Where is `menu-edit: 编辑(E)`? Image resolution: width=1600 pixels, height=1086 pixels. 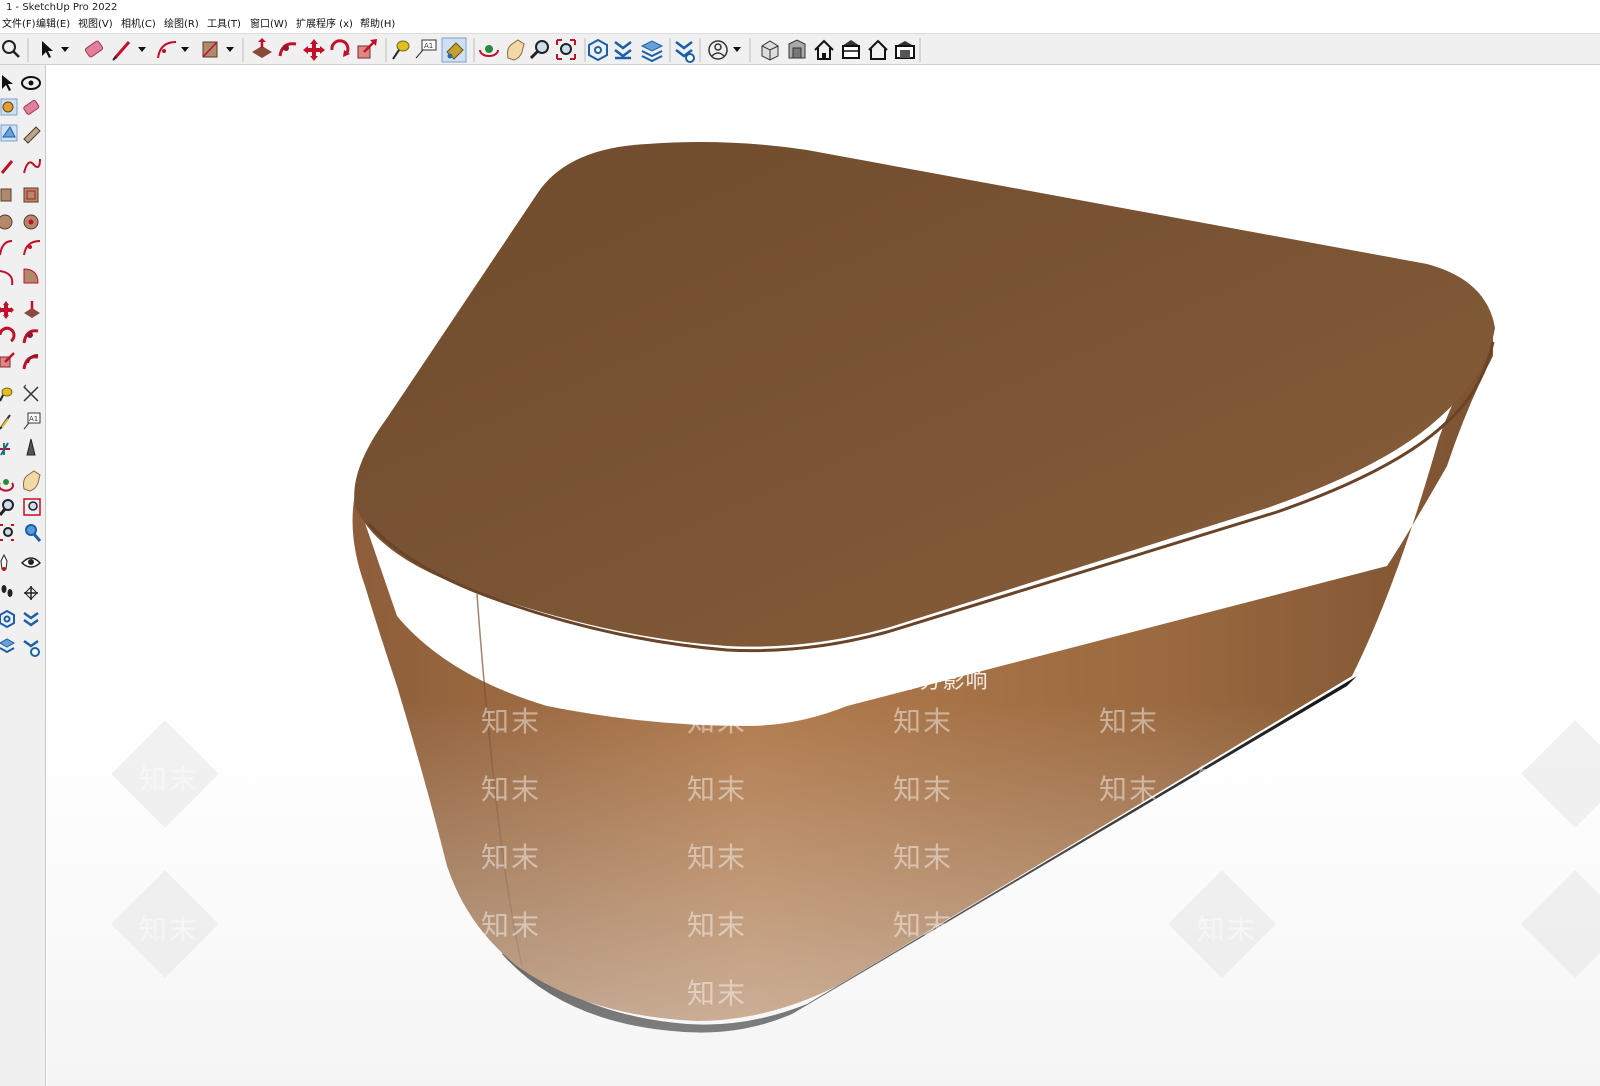
menu-edit: 编辑(E) is located at coordinates (53, 24).